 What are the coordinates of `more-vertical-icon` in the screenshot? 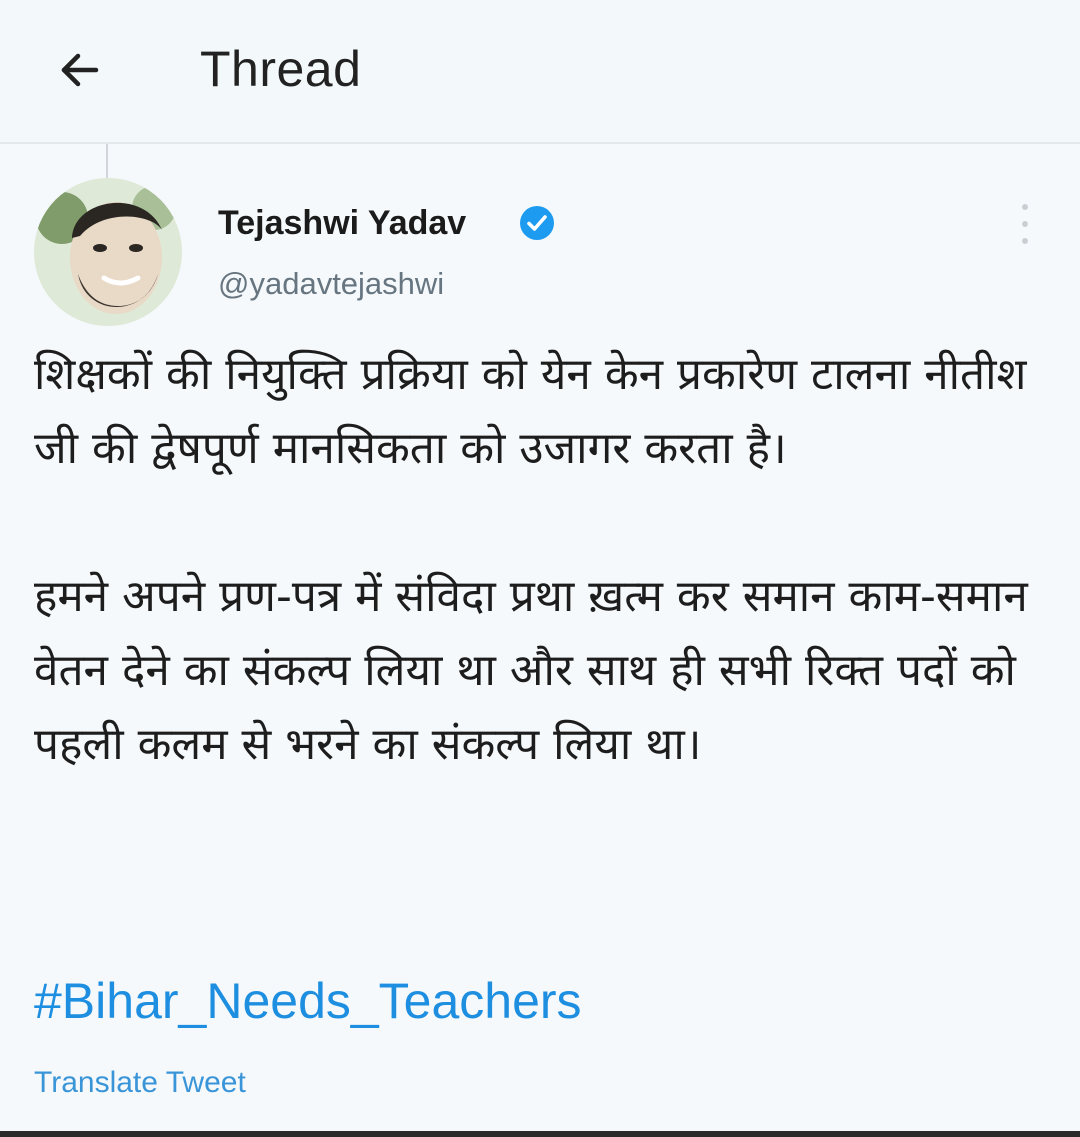 It's located at (1025, 207).